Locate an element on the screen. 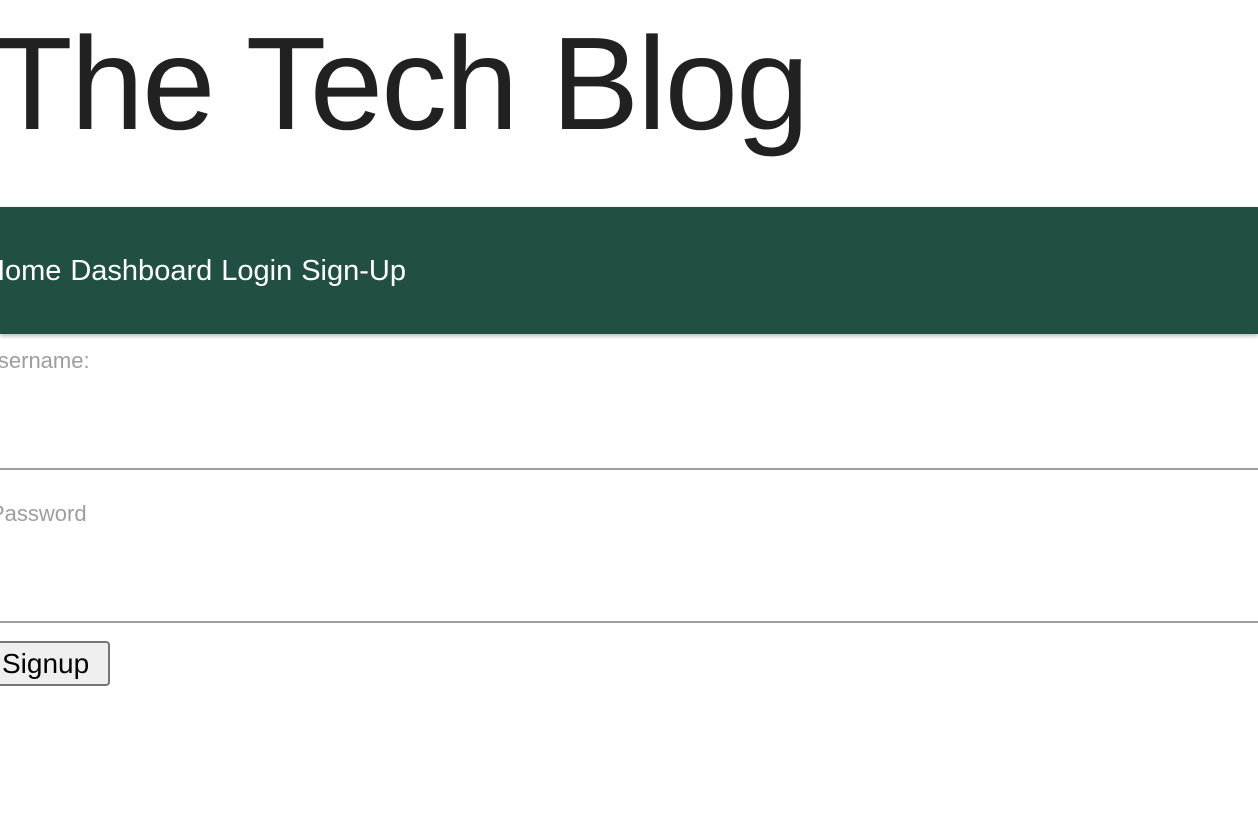 Image resolution: width=1258 pixels, height=820 pixels. username-input is located at coordinates (629, 450).